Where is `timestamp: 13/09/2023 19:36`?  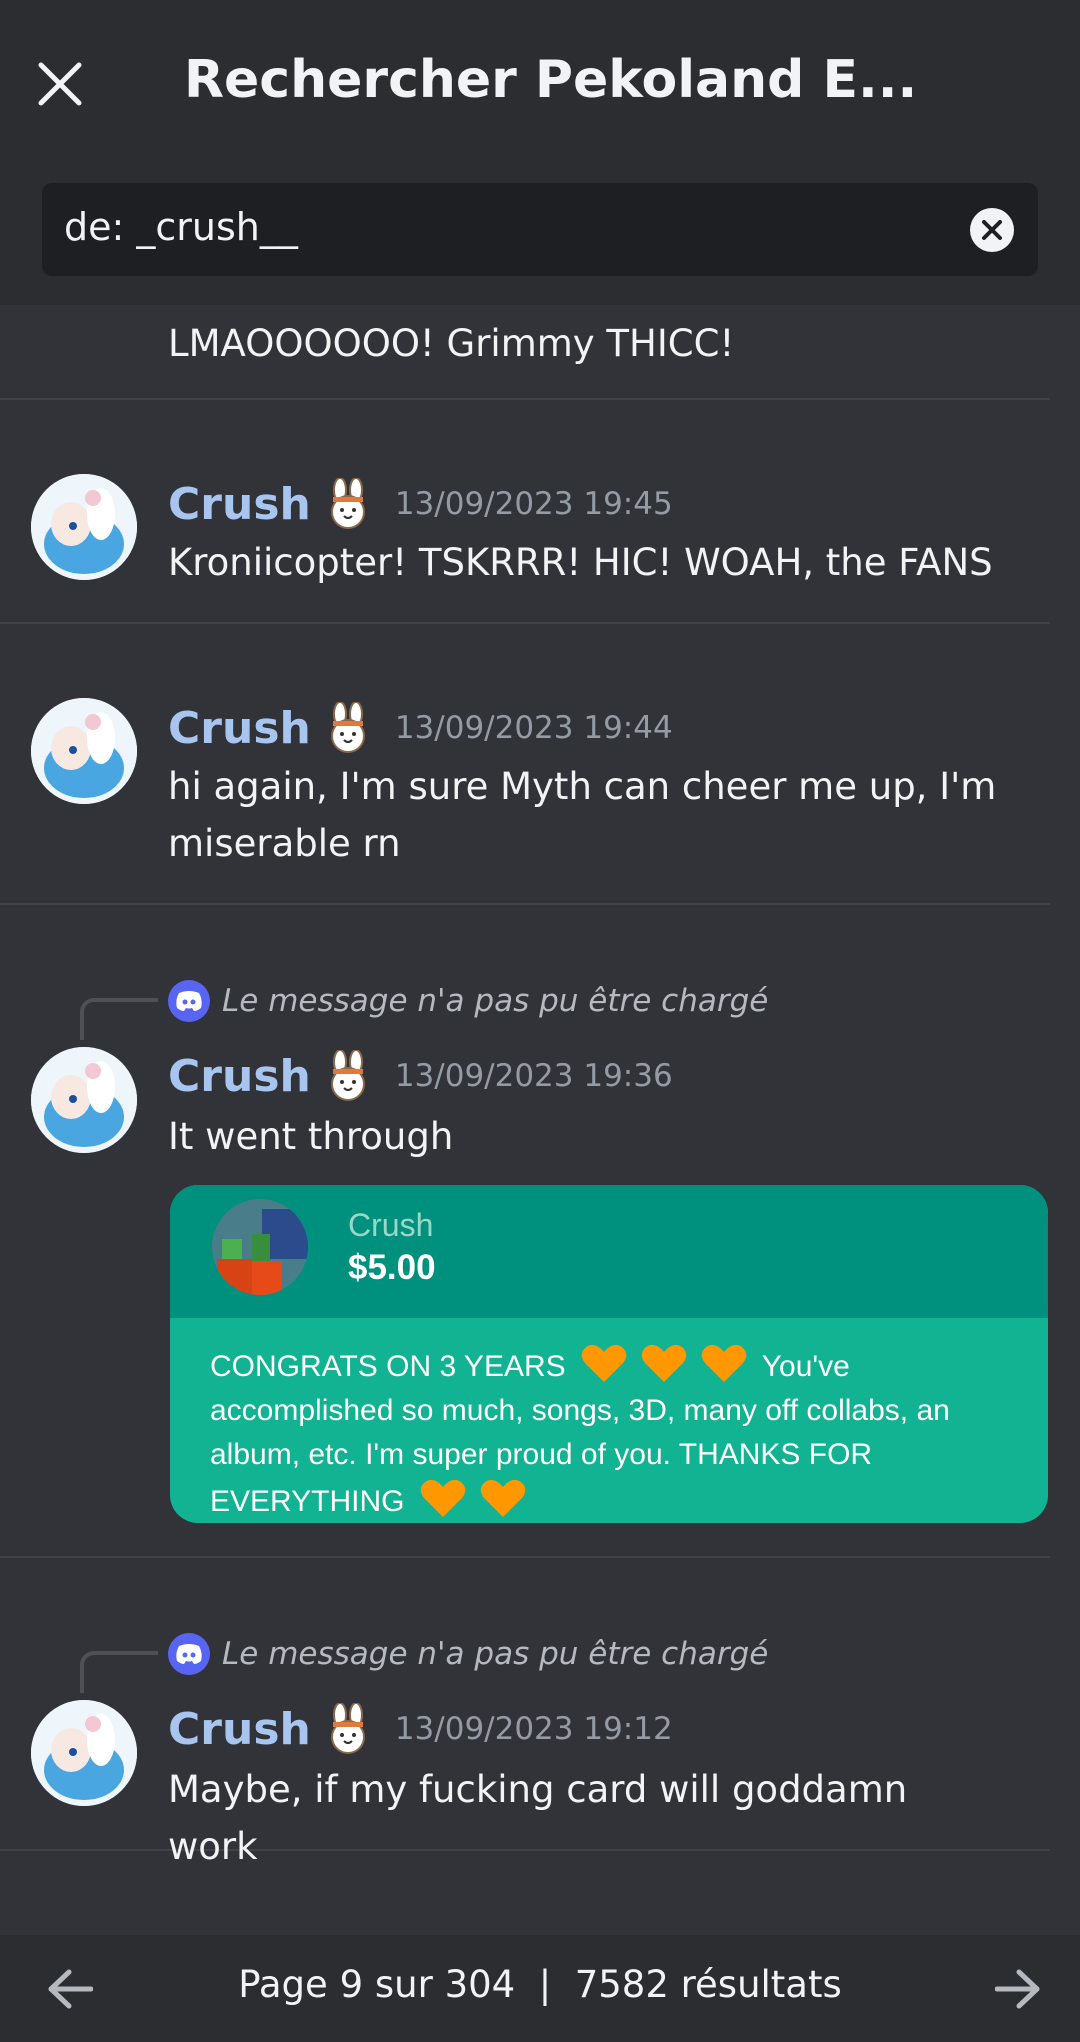 timestamp: 13/09/2023 19:36 is located at coordinates (533, 1076).